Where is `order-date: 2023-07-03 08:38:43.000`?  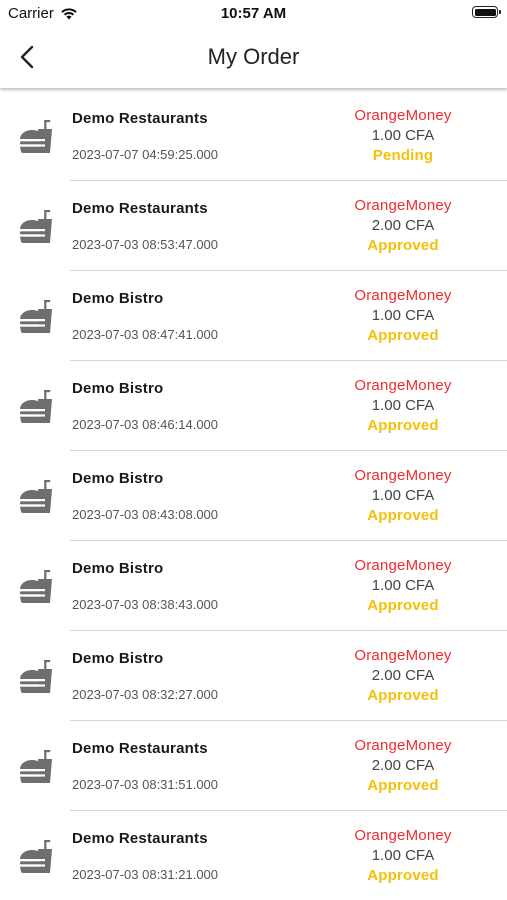
order-date: 2023-07-03 08:38:43.000 is located at coordinates (145, 604).